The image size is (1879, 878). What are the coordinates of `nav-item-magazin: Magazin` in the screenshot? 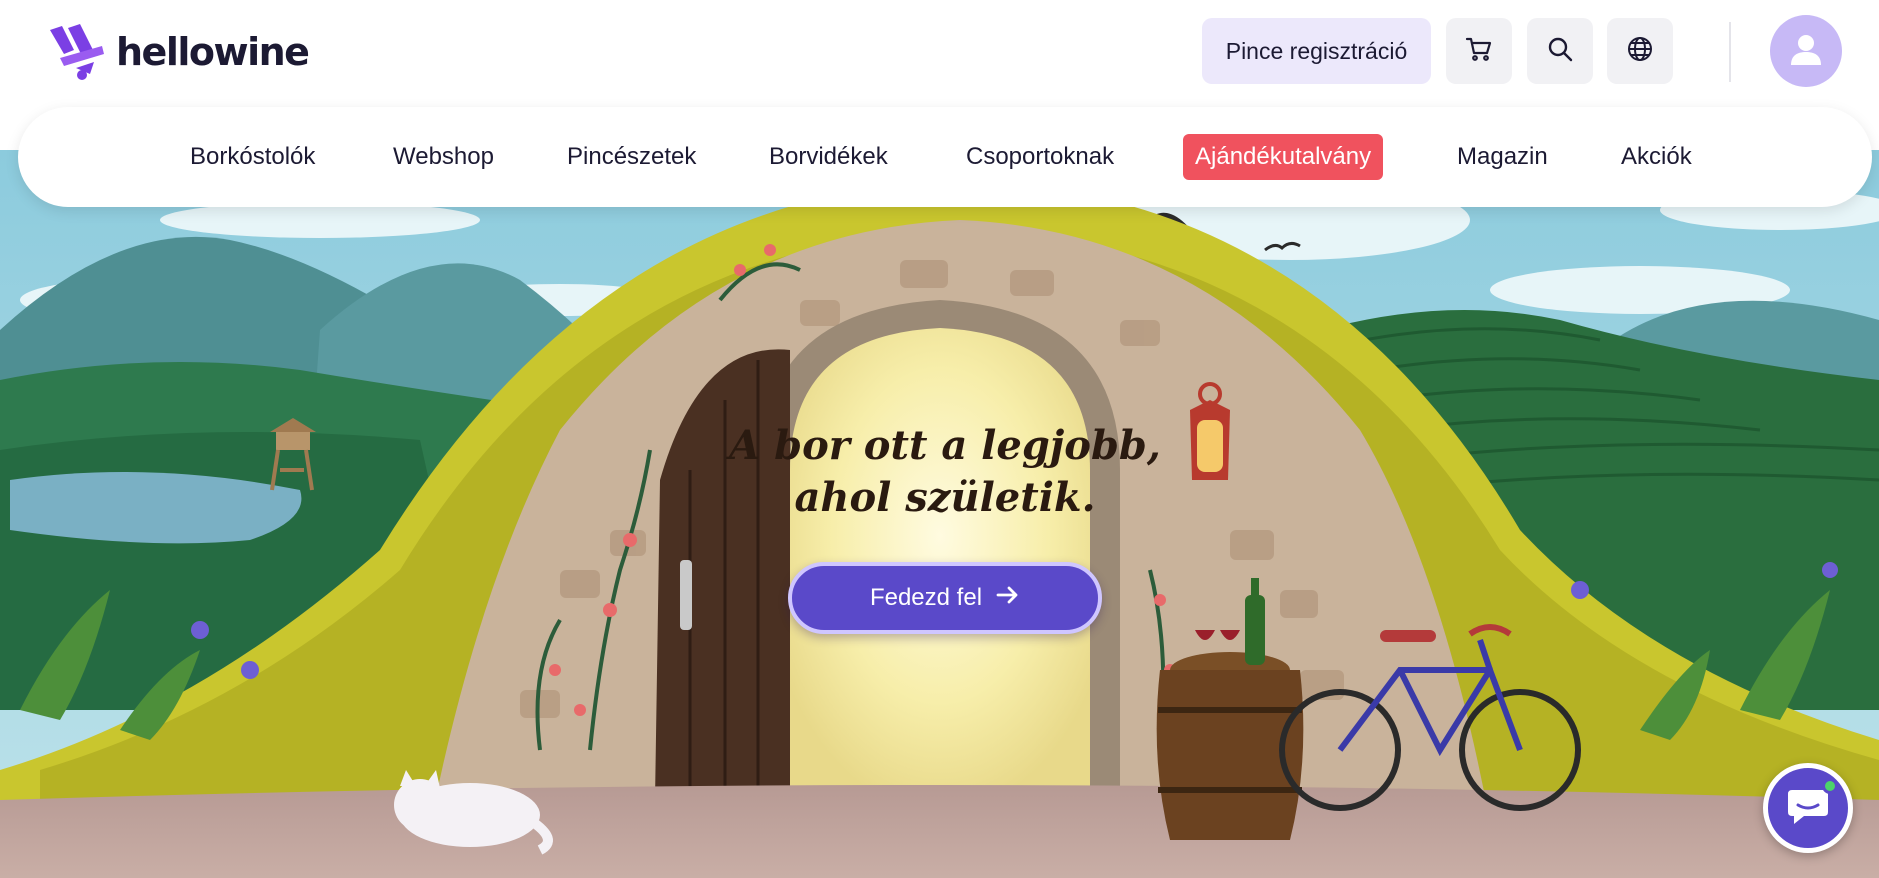 It's located at (1502, 157).